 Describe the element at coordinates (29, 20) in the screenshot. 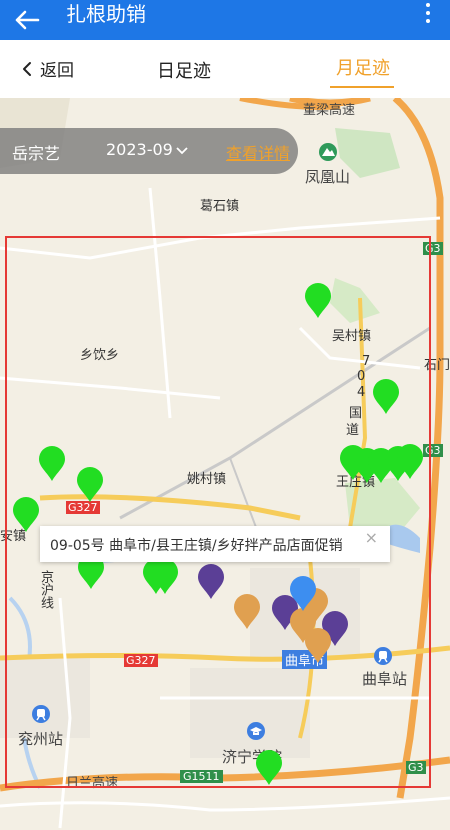

I see `back-arrow-icon` at that location.